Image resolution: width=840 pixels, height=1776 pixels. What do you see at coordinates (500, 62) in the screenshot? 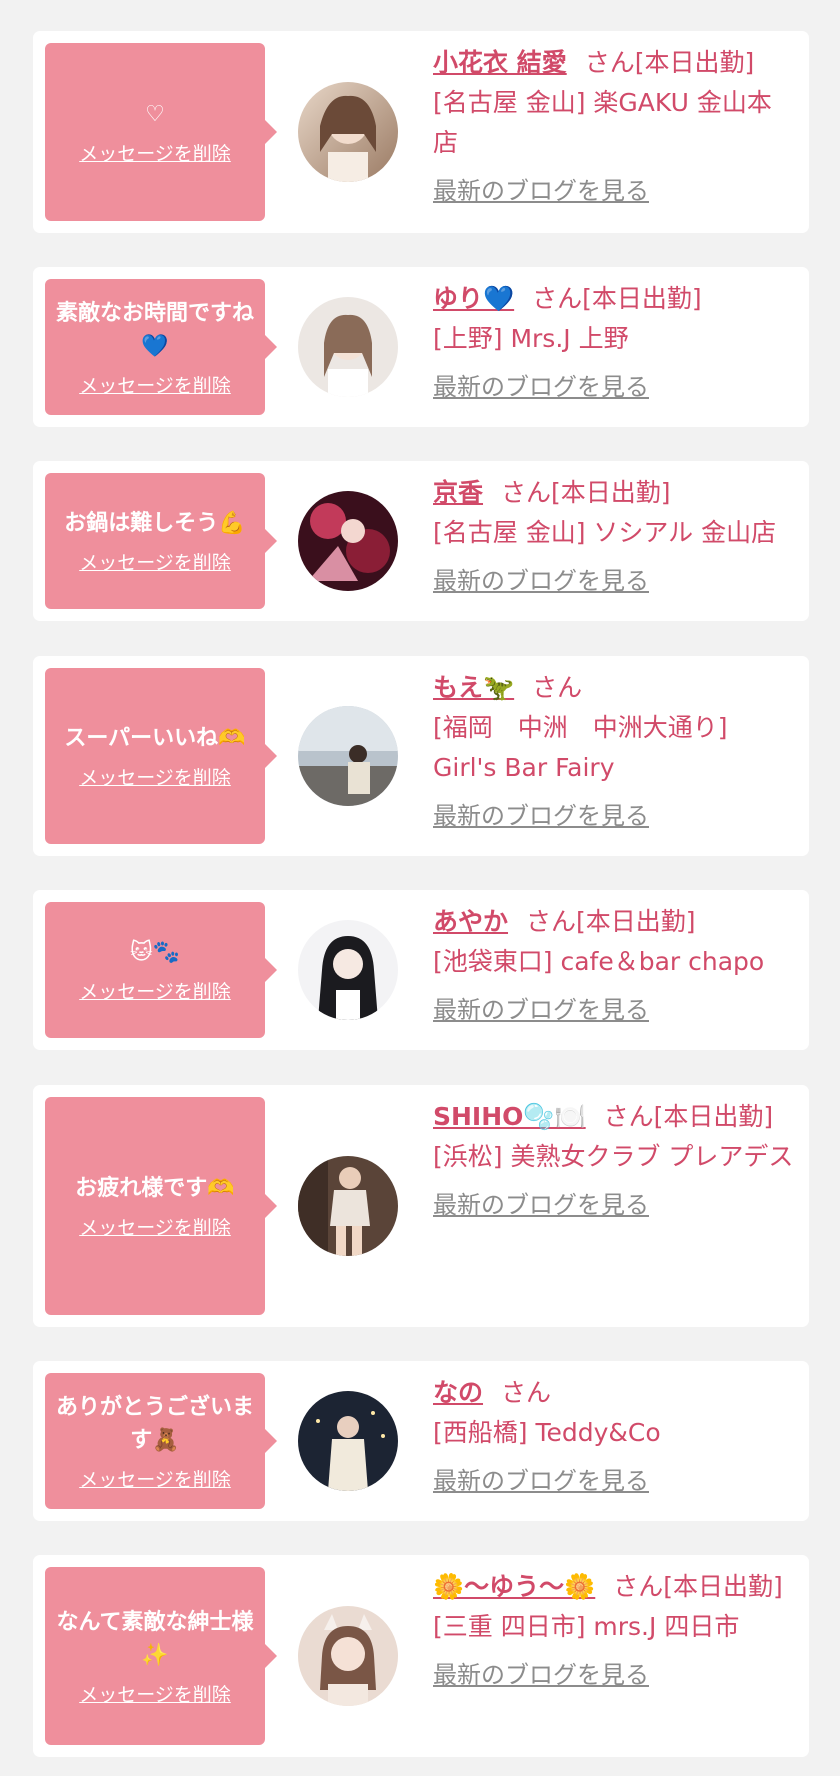
I see `cast-name-link: 小花衣 結愛` at bounding box center [500, 62].